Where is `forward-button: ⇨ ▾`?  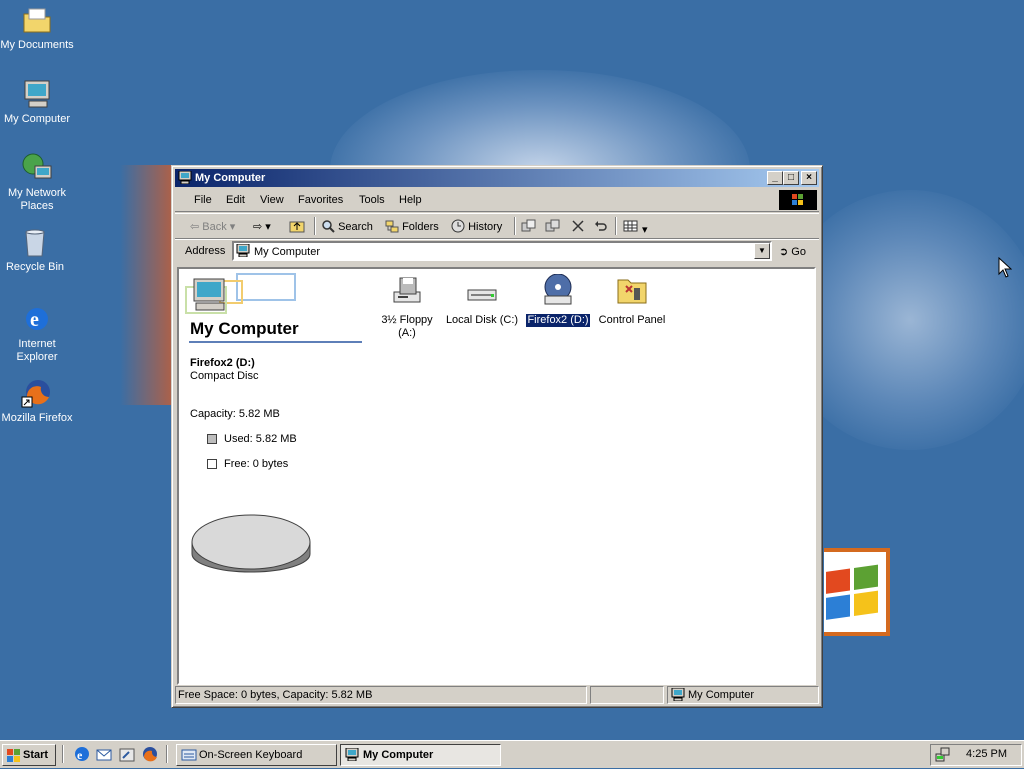 forward-button: ⇨ ▾ is located at coordinates (262, 227).